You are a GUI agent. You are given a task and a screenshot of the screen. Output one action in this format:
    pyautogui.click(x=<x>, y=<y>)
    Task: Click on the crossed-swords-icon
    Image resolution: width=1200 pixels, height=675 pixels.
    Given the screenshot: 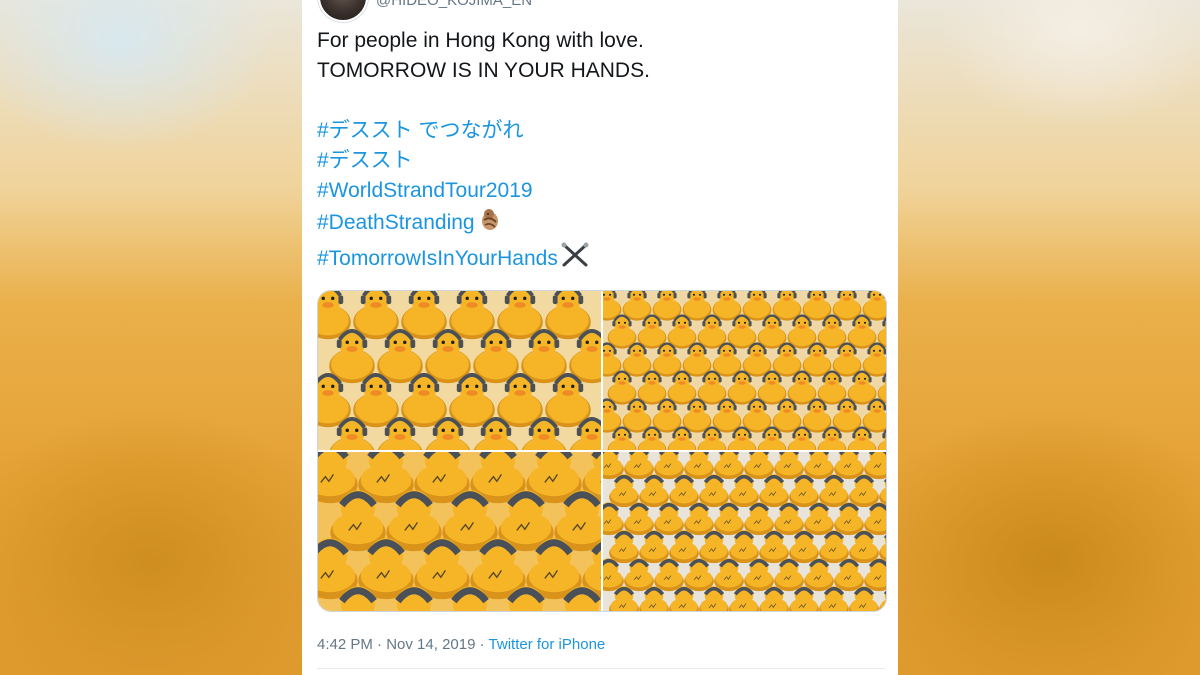 What is the action you would take?
    pyautogui.click(x=575, y=259)
    